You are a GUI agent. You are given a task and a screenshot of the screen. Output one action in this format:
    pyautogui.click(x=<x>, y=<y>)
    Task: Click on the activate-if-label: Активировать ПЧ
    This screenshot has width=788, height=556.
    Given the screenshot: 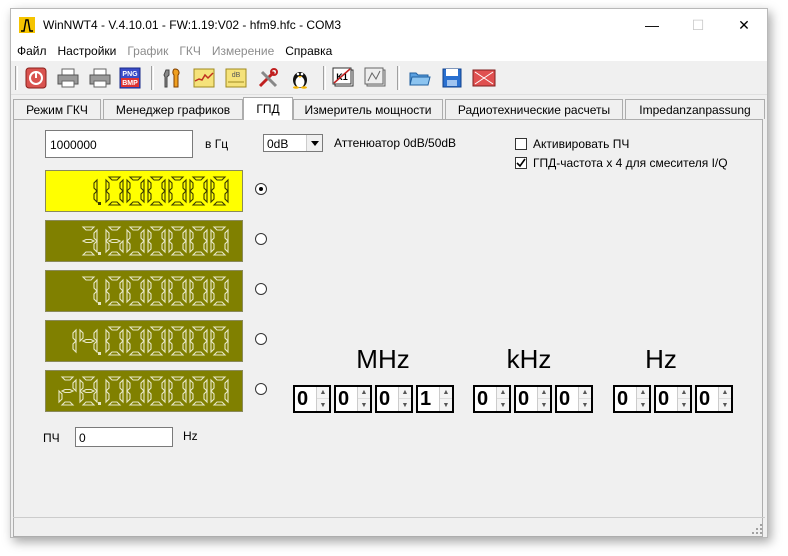 What is the action you would take?
    pyautogui.click(x=581, y=144)
    